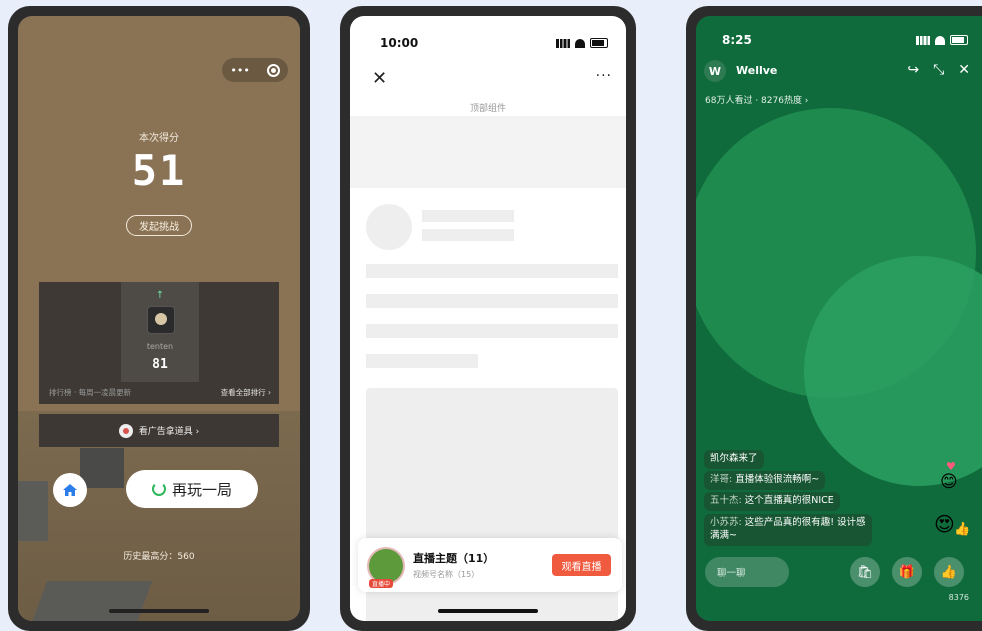 The height and width of the screenshot is (631, 982). I want to click on target-icon, so click(273, 70).